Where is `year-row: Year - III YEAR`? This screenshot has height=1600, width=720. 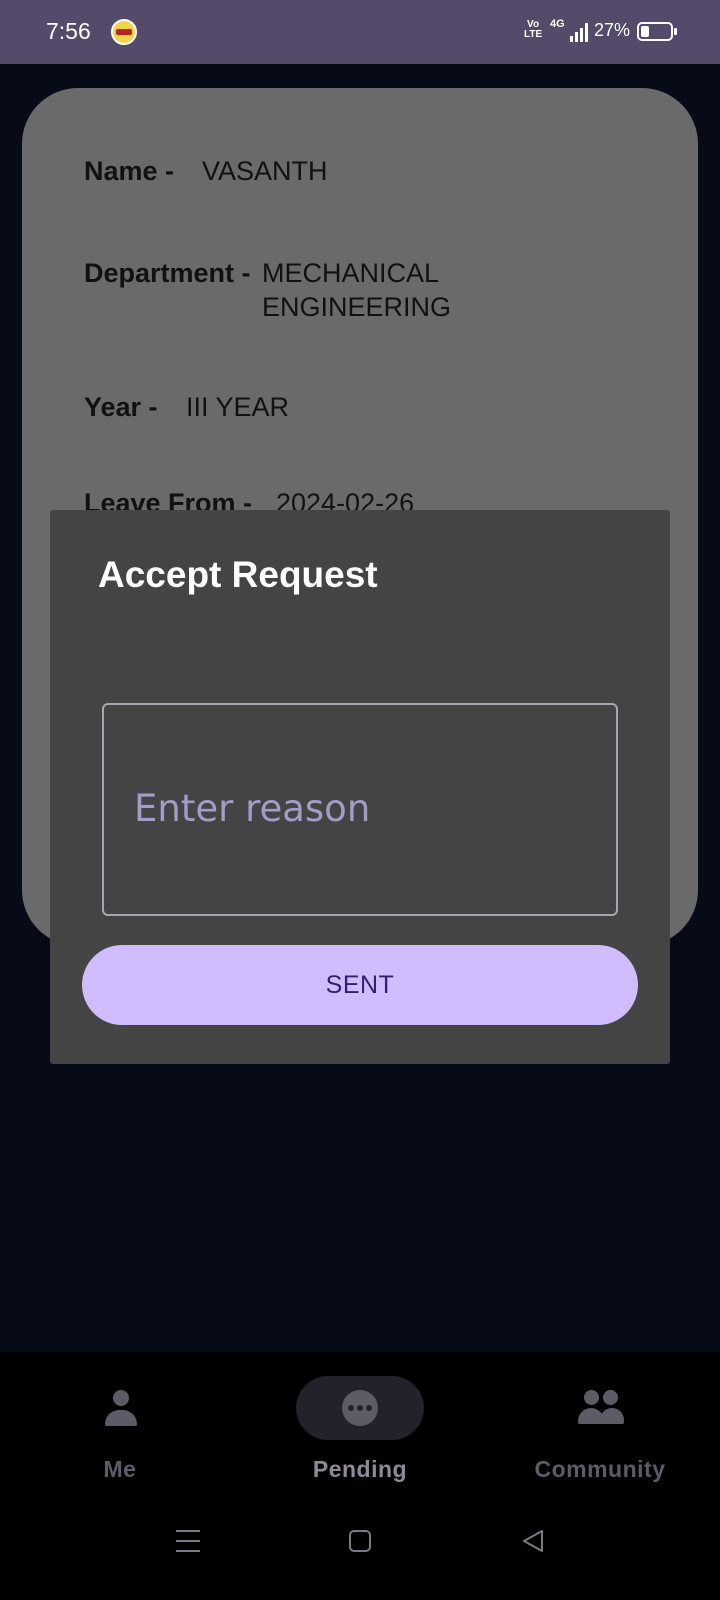
year-row: Year - III YEAR is located at coordinates (186, 407).